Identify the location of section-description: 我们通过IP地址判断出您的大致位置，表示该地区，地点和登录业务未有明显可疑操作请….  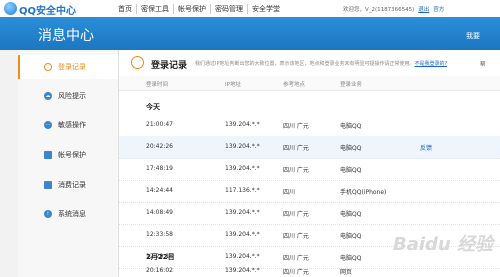
(321, 63).